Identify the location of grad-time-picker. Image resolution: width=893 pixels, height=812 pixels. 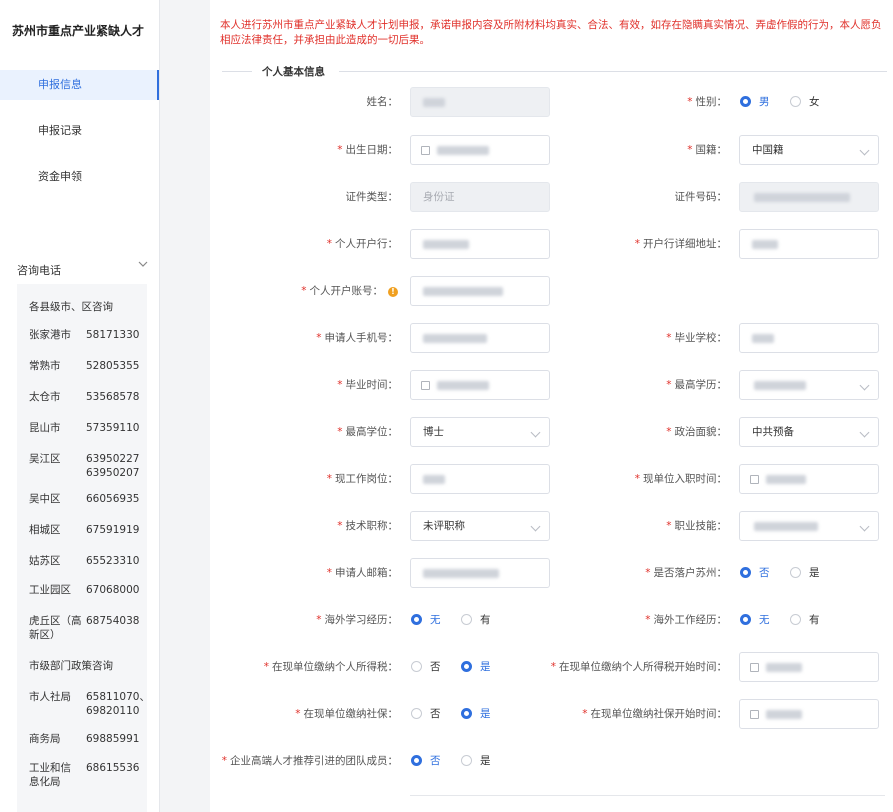
(480, 385).